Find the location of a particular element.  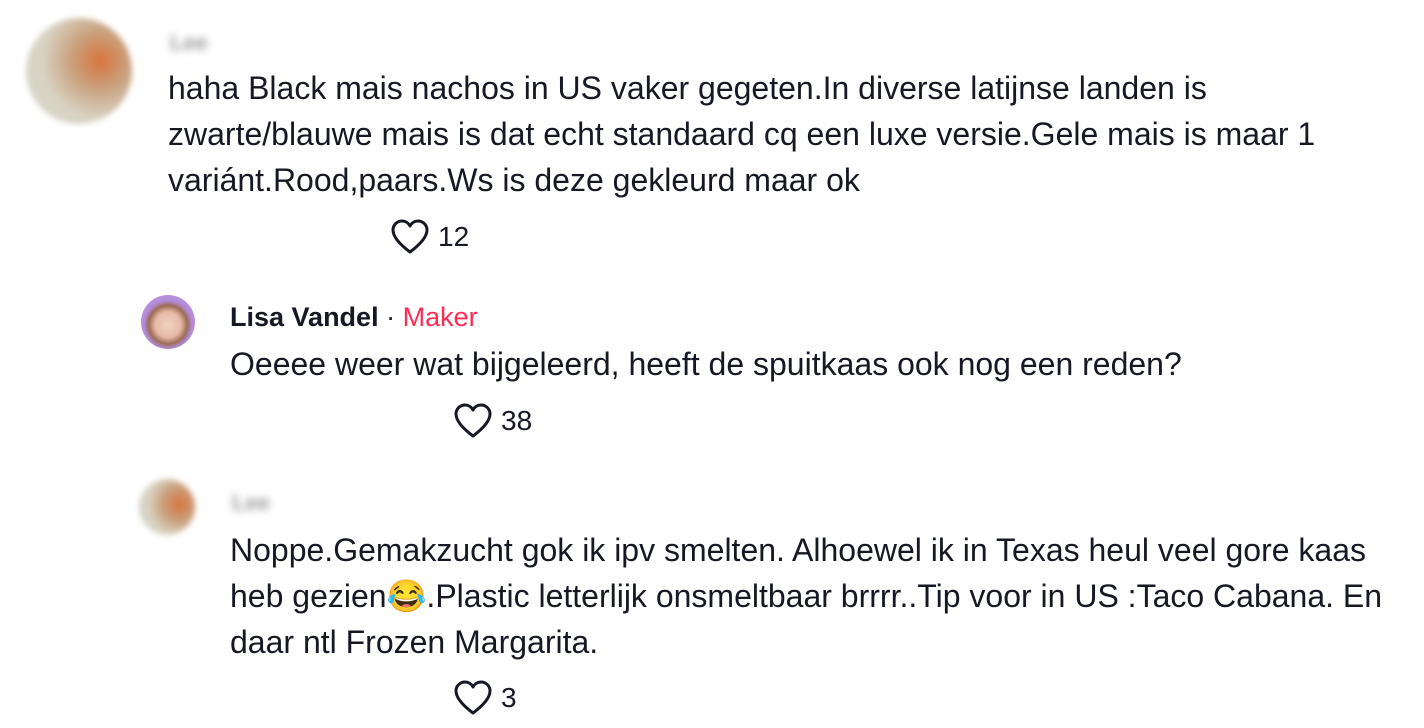

like-count: 38 is located at coordinates (517, 420).